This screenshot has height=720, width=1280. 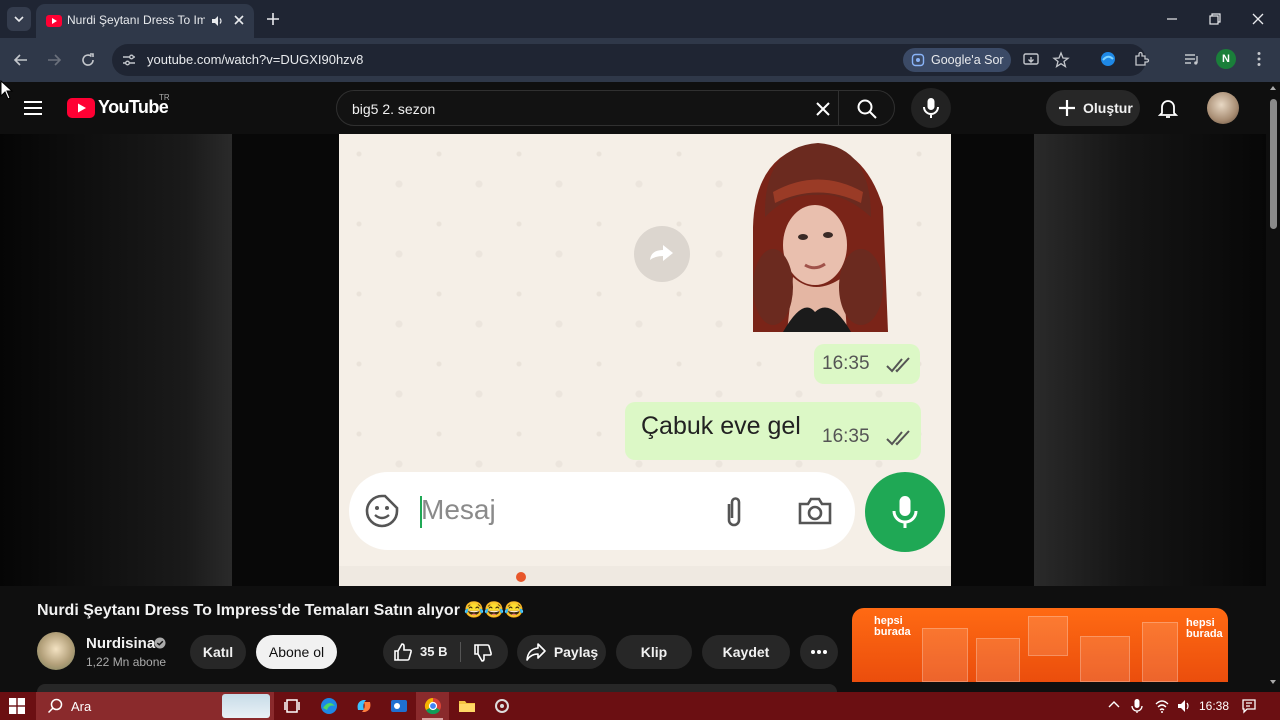 What do you see at coordinates (54, 60) in the screenshot?
I see `forward-button` at bounding box center [54, 60].